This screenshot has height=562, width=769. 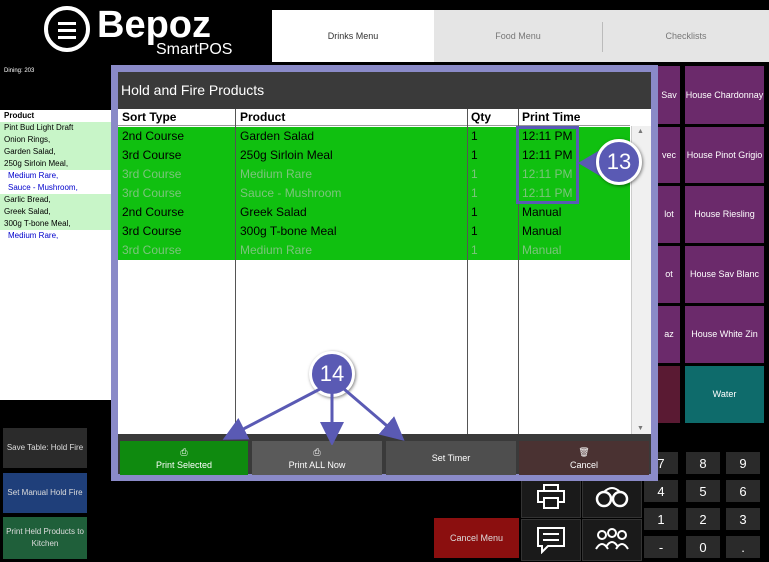 What do you see at coordinates (703, 463) in the screenshot?
I see `keypad-key: 8` at bounding box center [703, 463].